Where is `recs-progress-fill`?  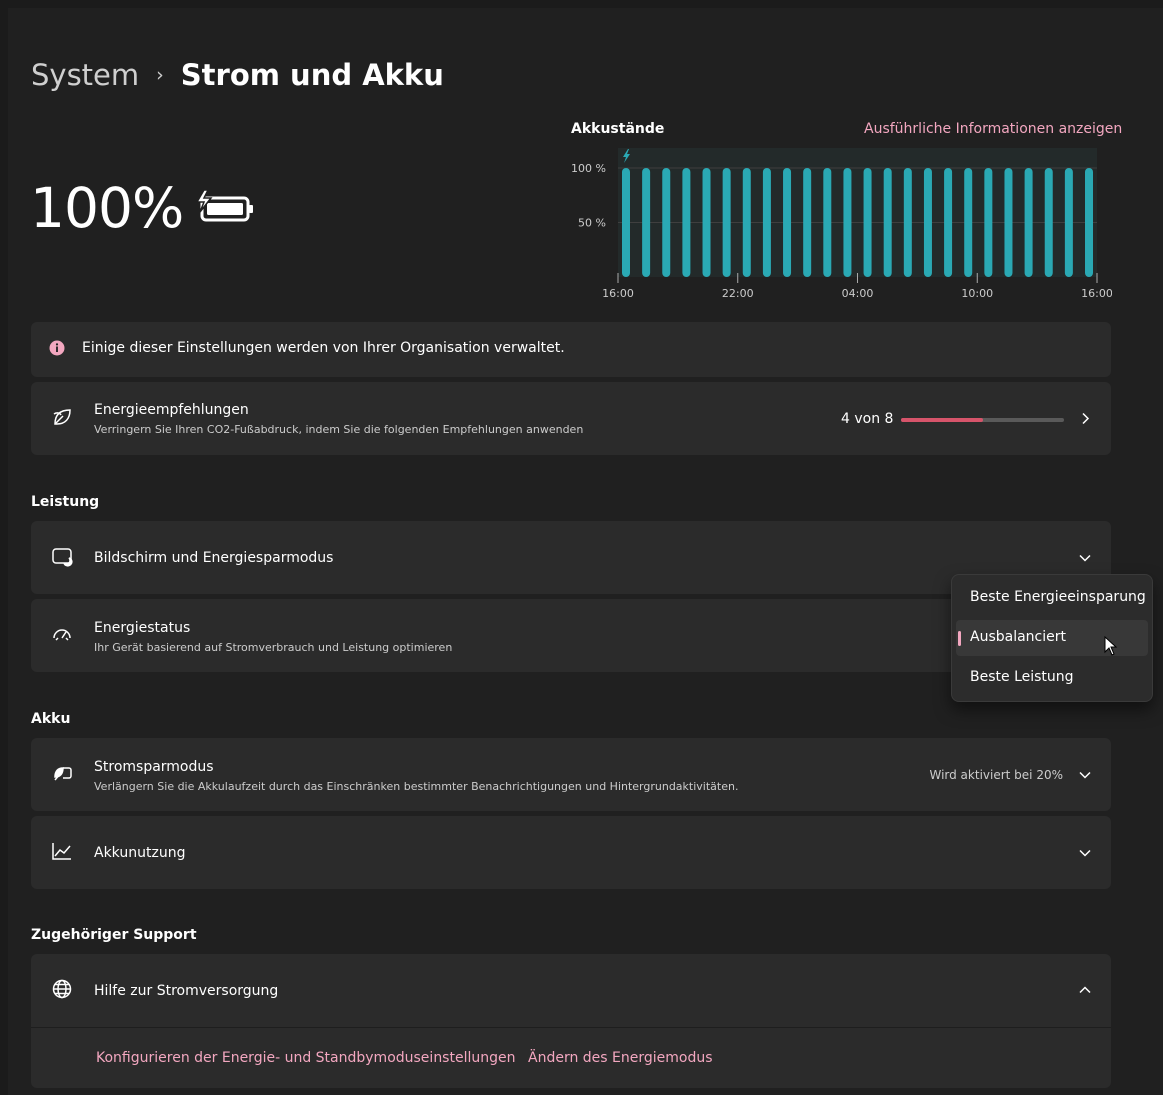 recs-progress-fill is located at coordinates (942, 420).